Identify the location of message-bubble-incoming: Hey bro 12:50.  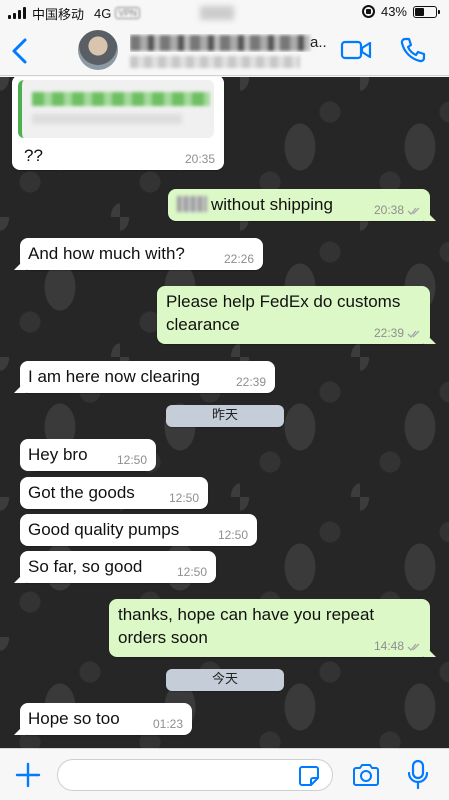
(88, 455).